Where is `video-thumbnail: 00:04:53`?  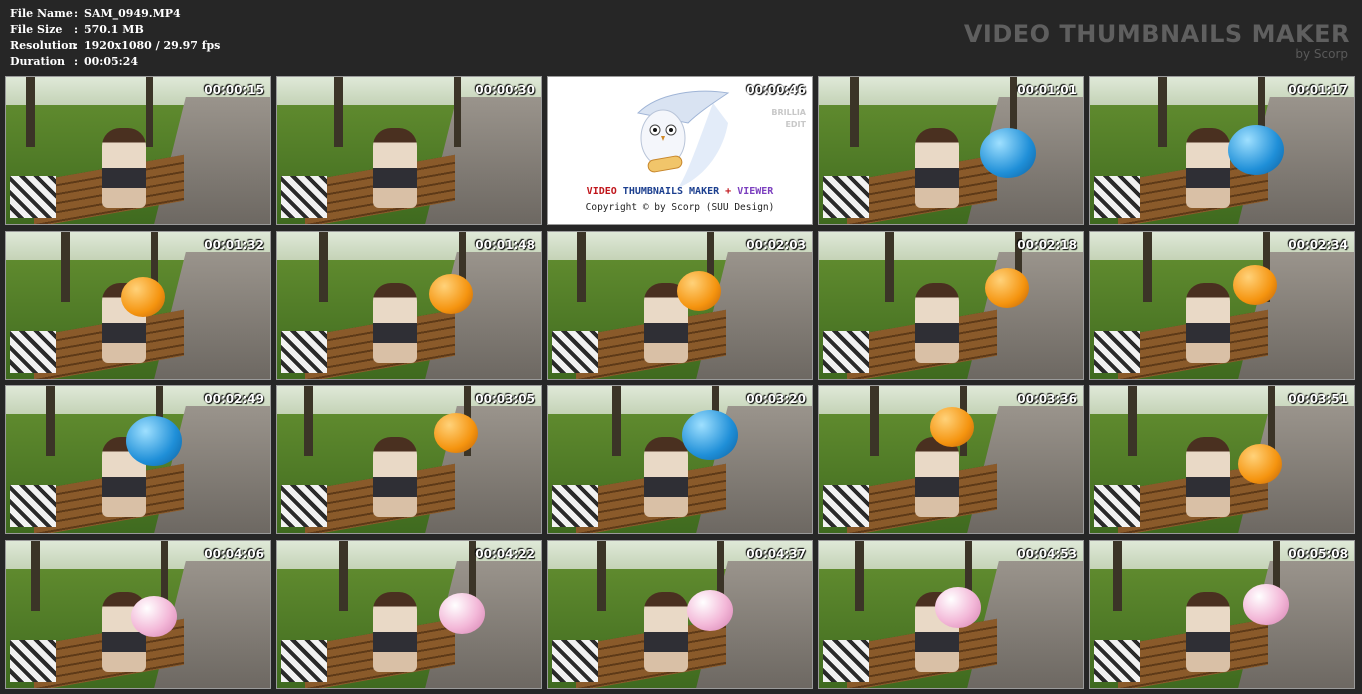 video-thumbnail: 00:04:53 is located at coordinates (951, 614).